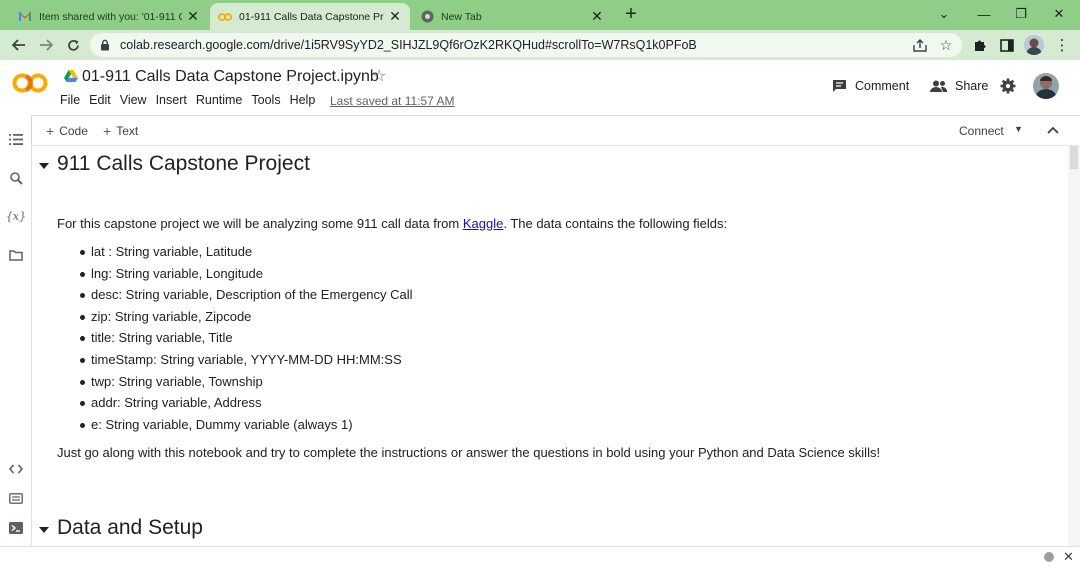 The width and height of the screenshot is (1080, 567). I want to click on reload-icon, so click(73, 45).